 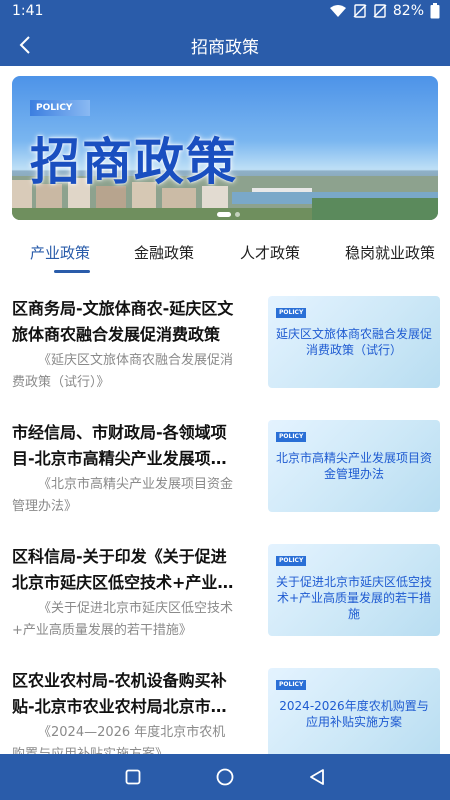 I want to click on system-nav-bar, so click(x=225, y=777).